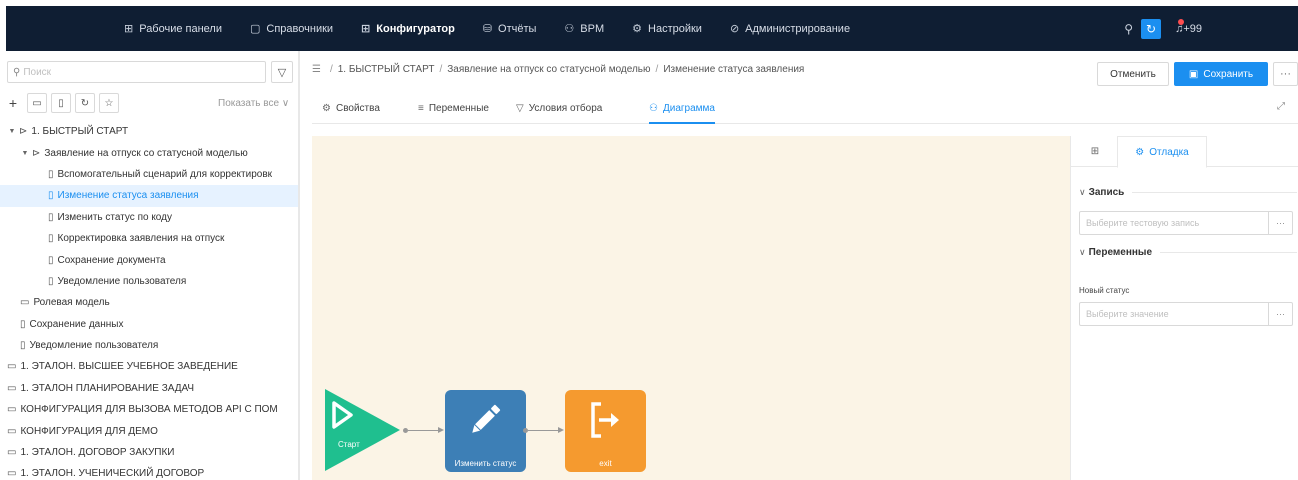  I want to click on tree-item: ▯ Изменить статус по коду, so click(149, 217).